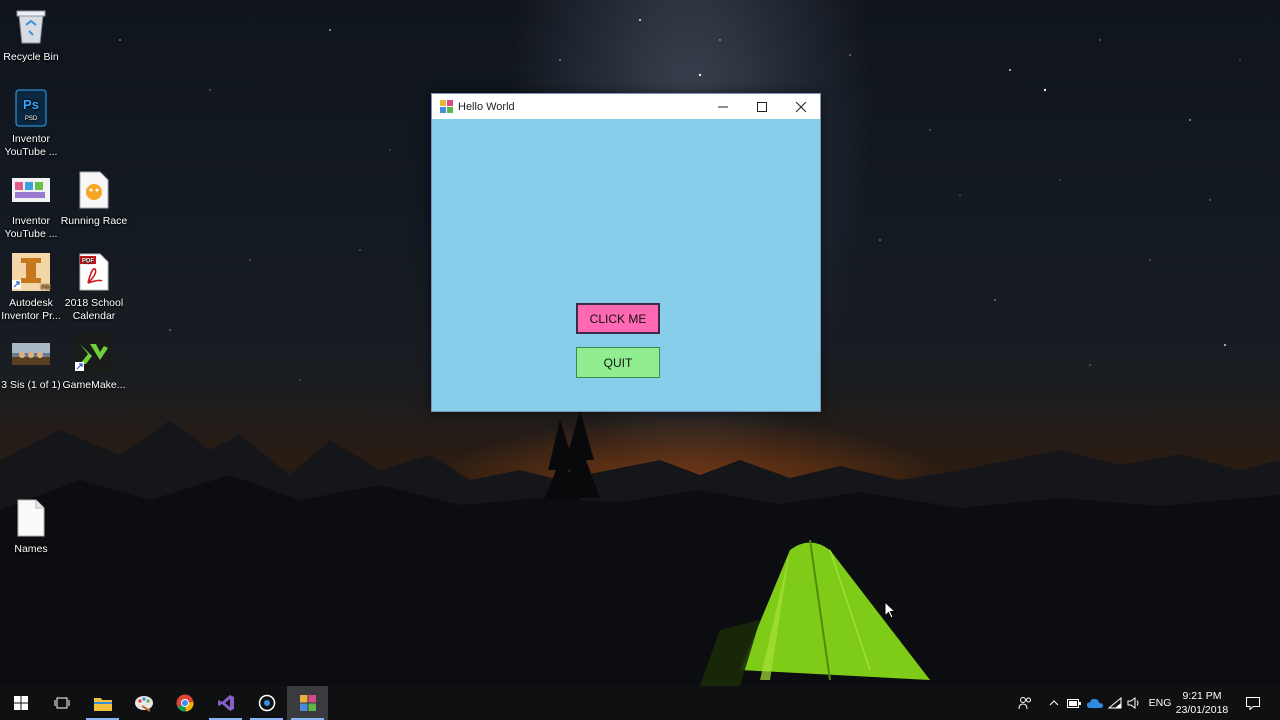  Describe the element at coordinates (31, 26) in the screenshot. I see `recycle-bin-icon` at that location.